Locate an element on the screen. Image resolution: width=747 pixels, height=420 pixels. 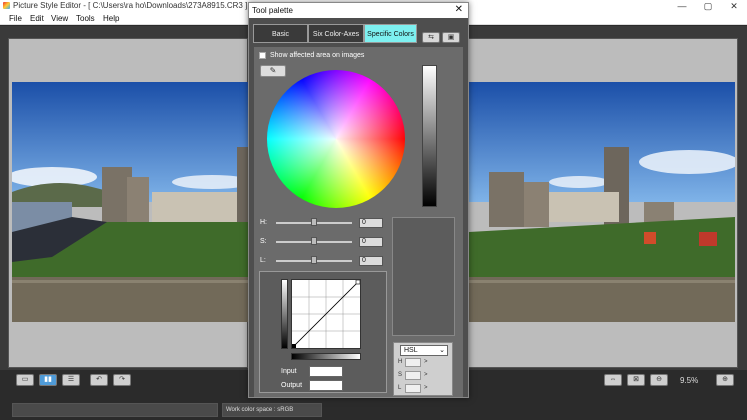
fit-width-icon: ⇔ is located at coordinates (613, 379).